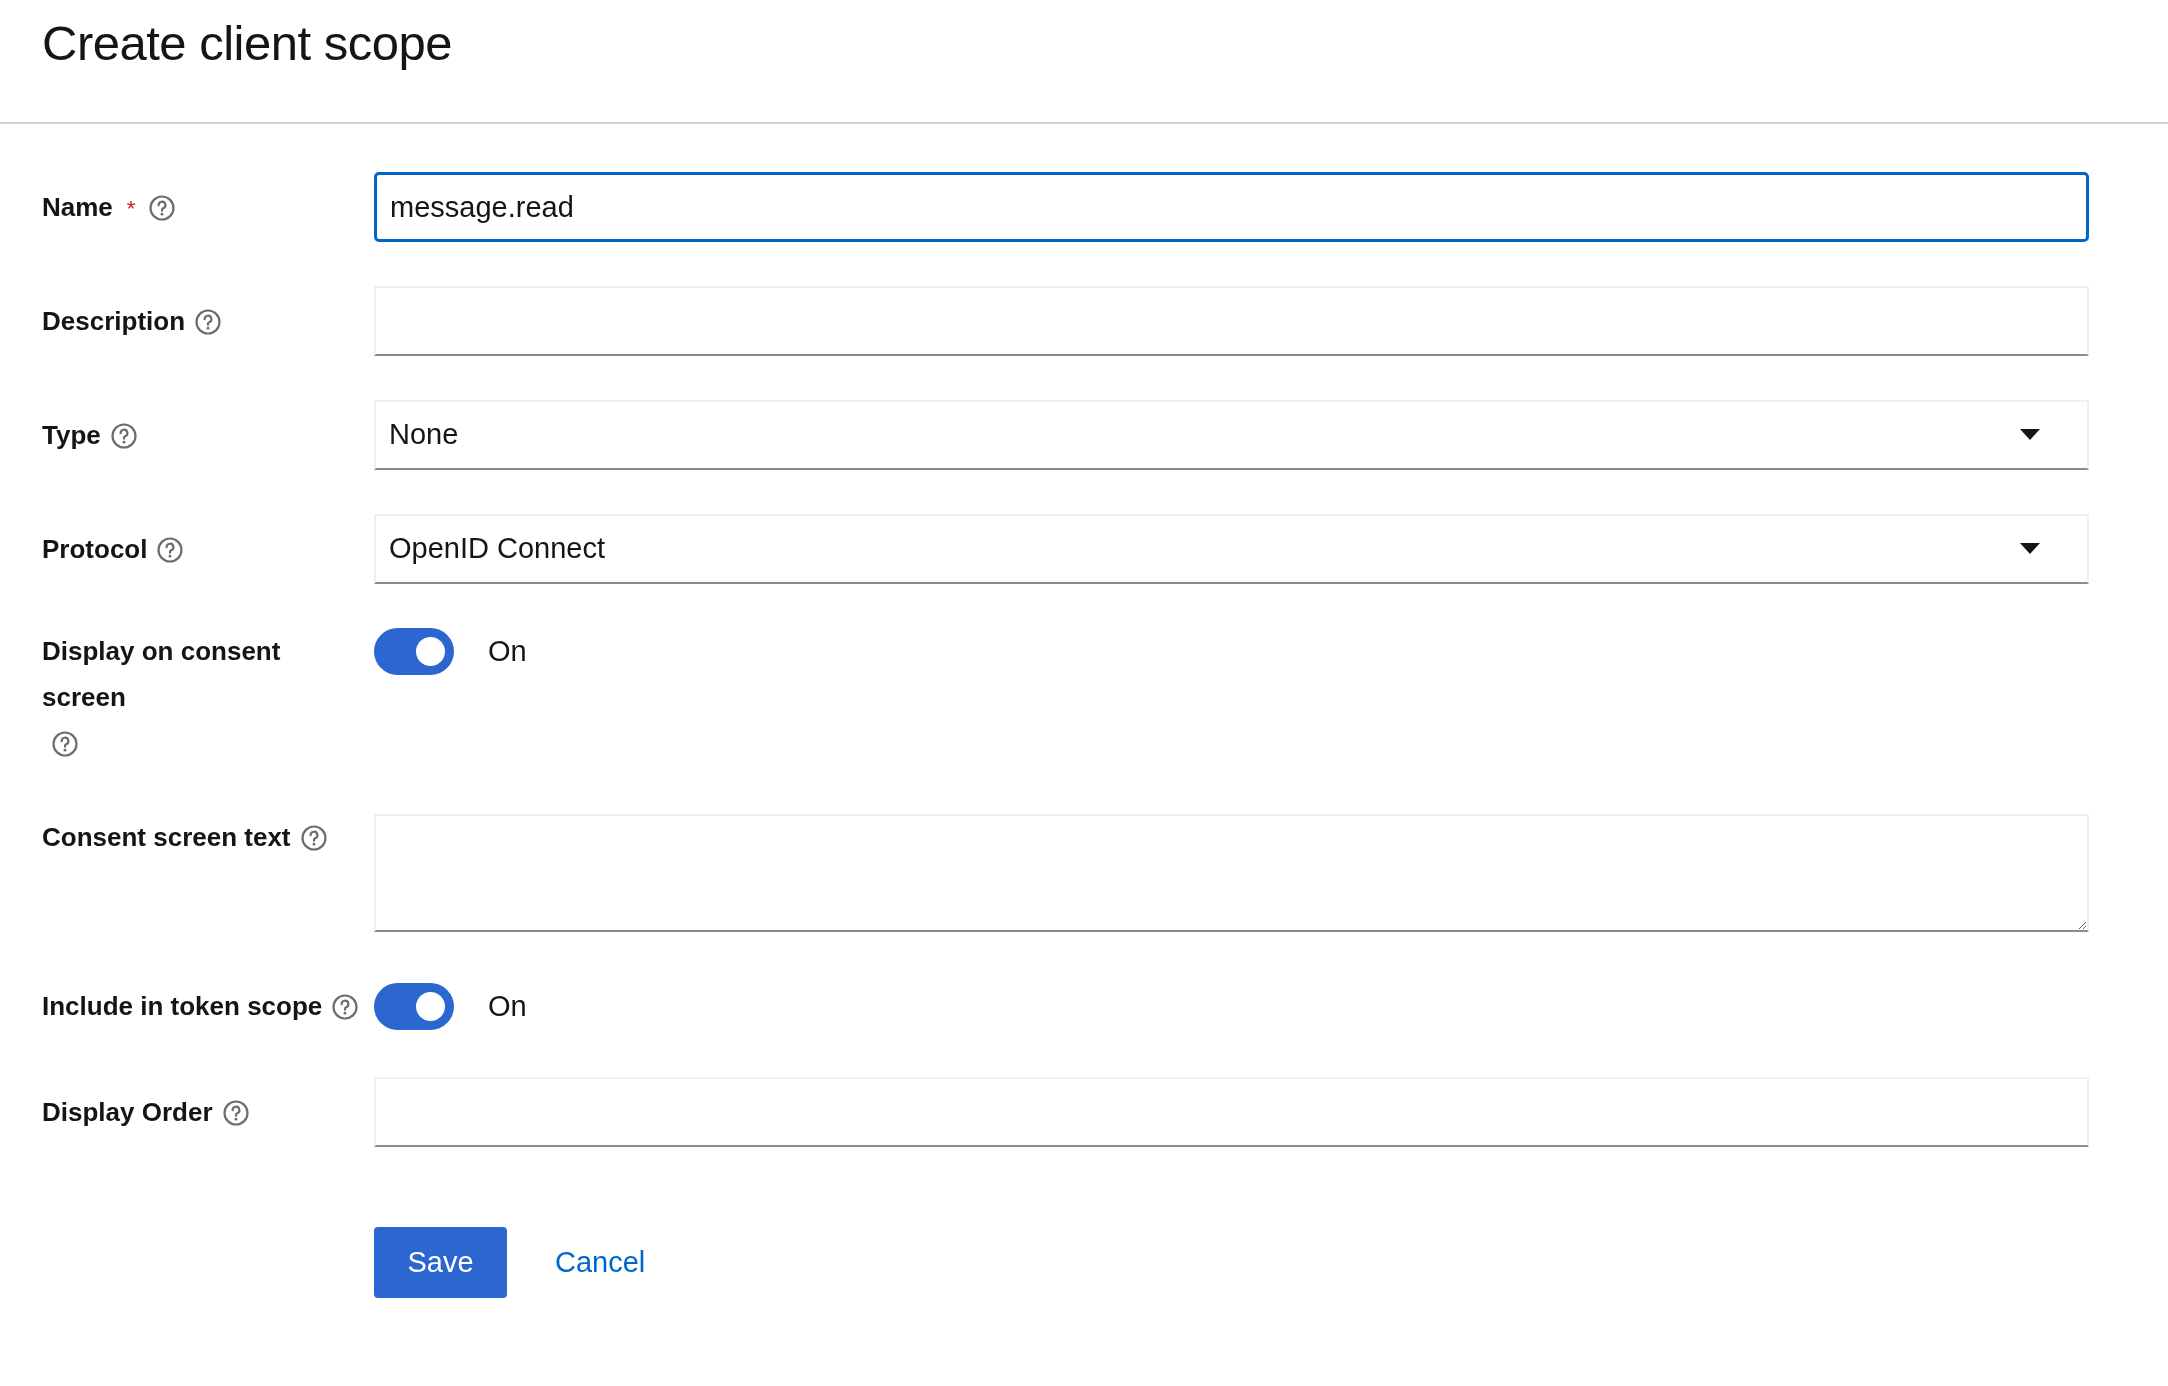  I want to click on text-field: message.read, so click(1231, 207).